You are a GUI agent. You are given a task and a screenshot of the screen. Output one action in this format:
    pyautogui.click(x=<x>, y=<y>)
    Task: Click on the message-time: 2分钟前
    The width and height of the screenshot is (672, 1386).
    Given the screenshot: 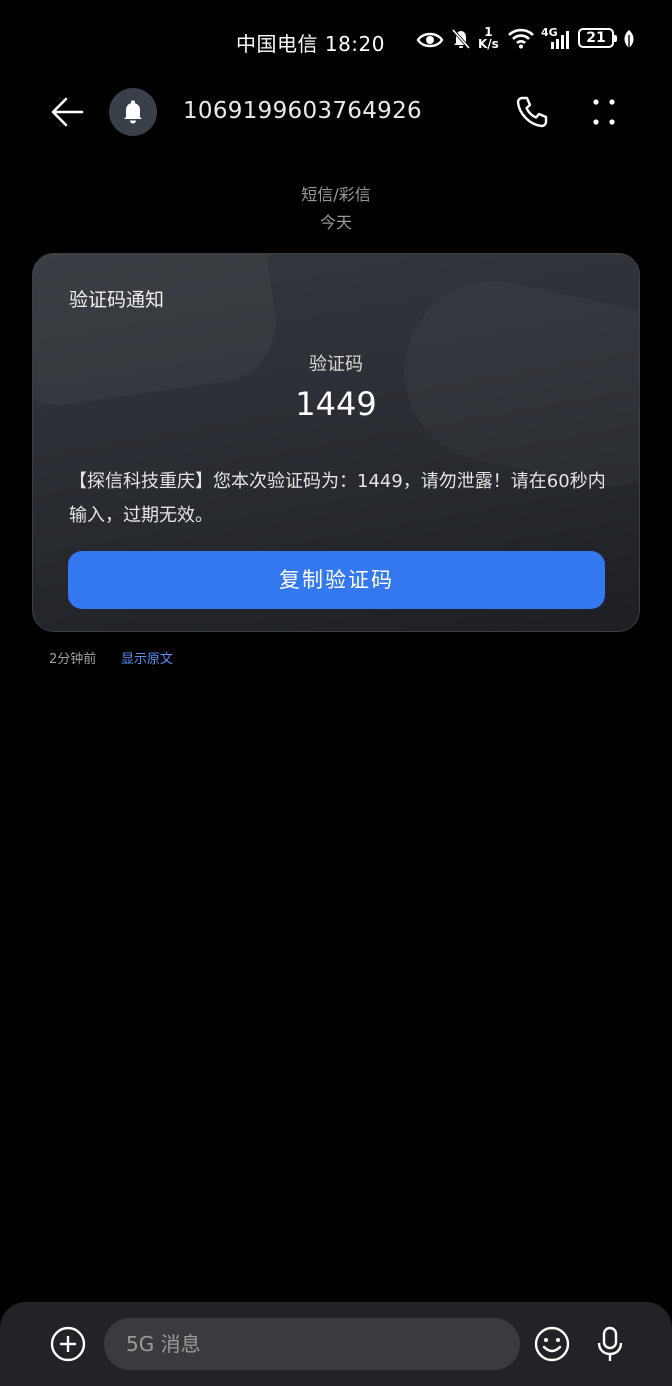 What is the action you would take?
    pyautogui.click(x=73, y=659)
    